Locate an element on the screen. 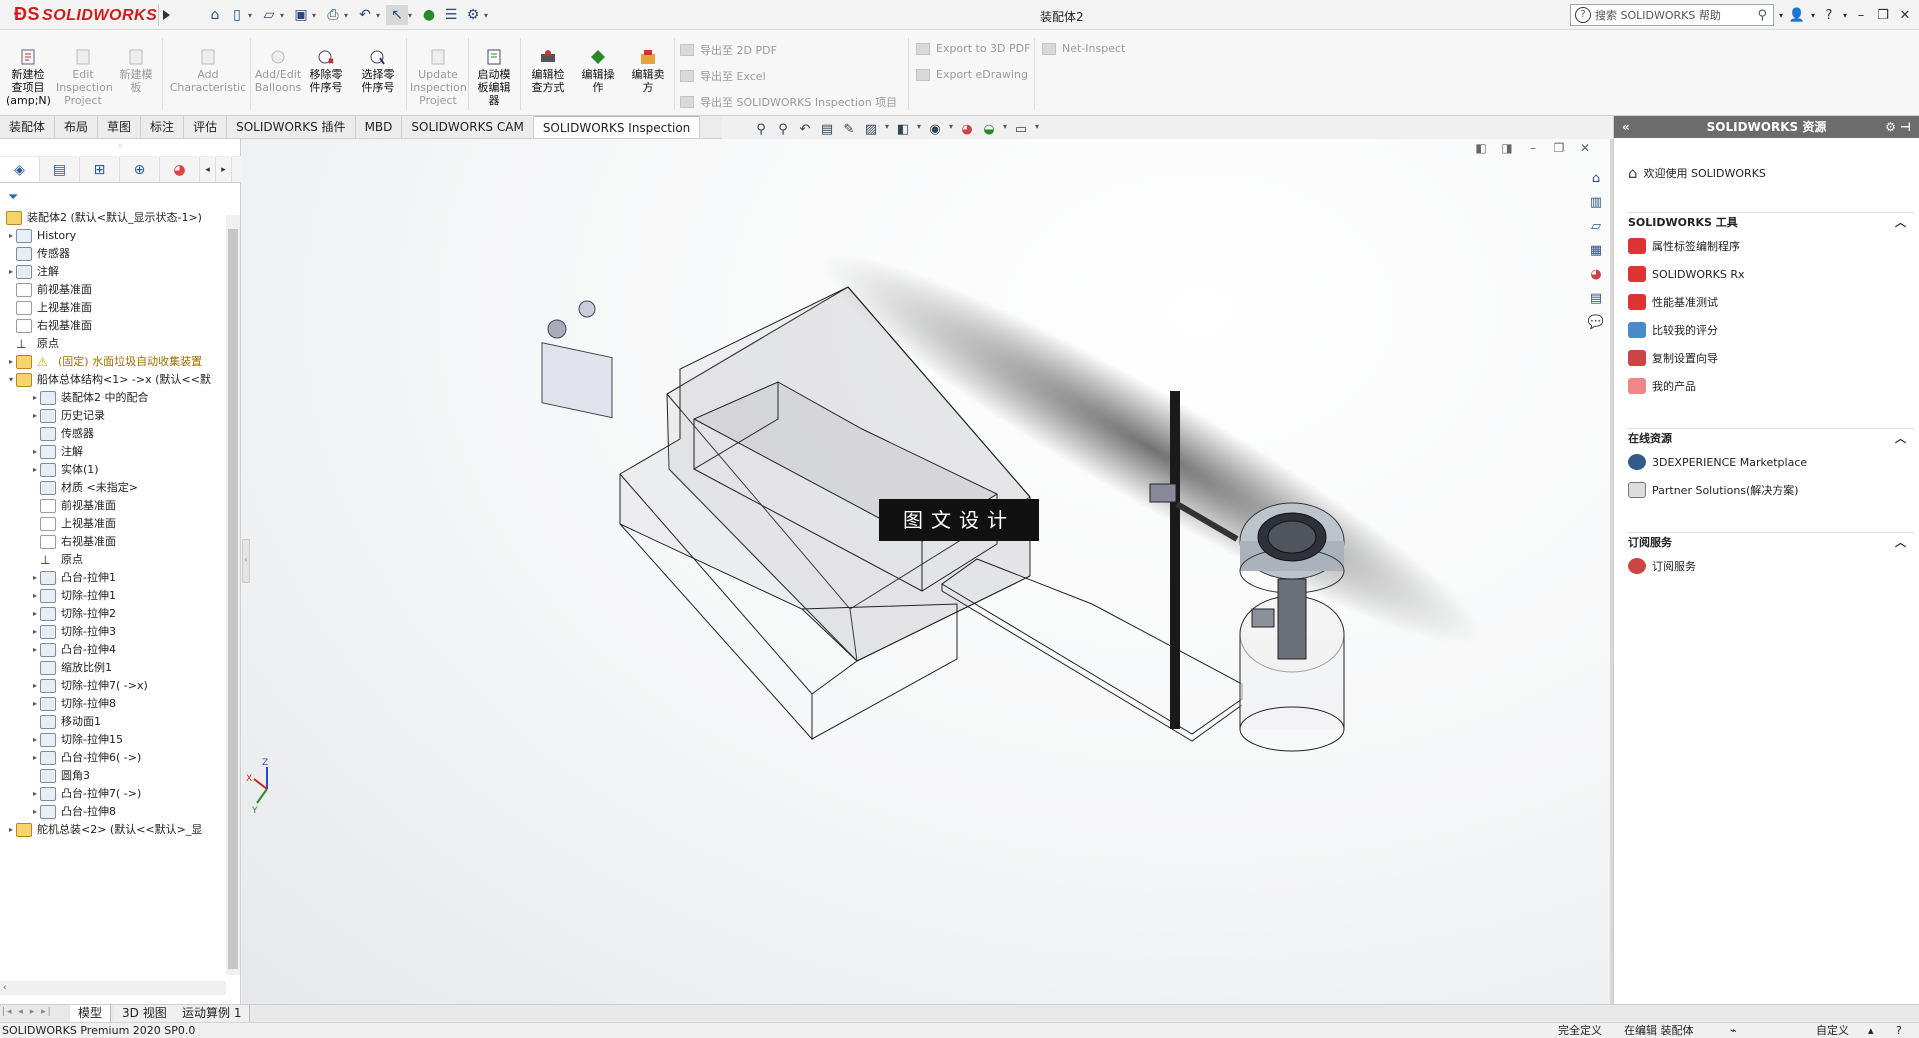 The image size is (1919, 1038). minimize-icon: – is located at coordinates (1861, 15).